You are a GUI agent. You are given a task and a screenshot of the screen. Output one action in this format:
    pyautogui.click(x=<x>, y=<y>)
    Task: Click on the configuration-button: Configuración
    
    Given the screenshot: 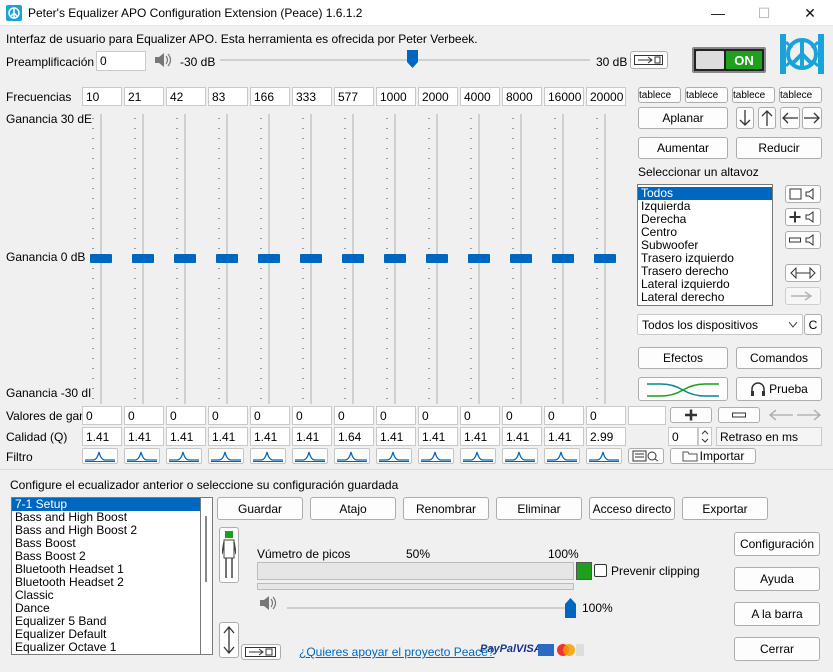 What is the action you would take?
    pyautogui.click(x=777, y=544)
    